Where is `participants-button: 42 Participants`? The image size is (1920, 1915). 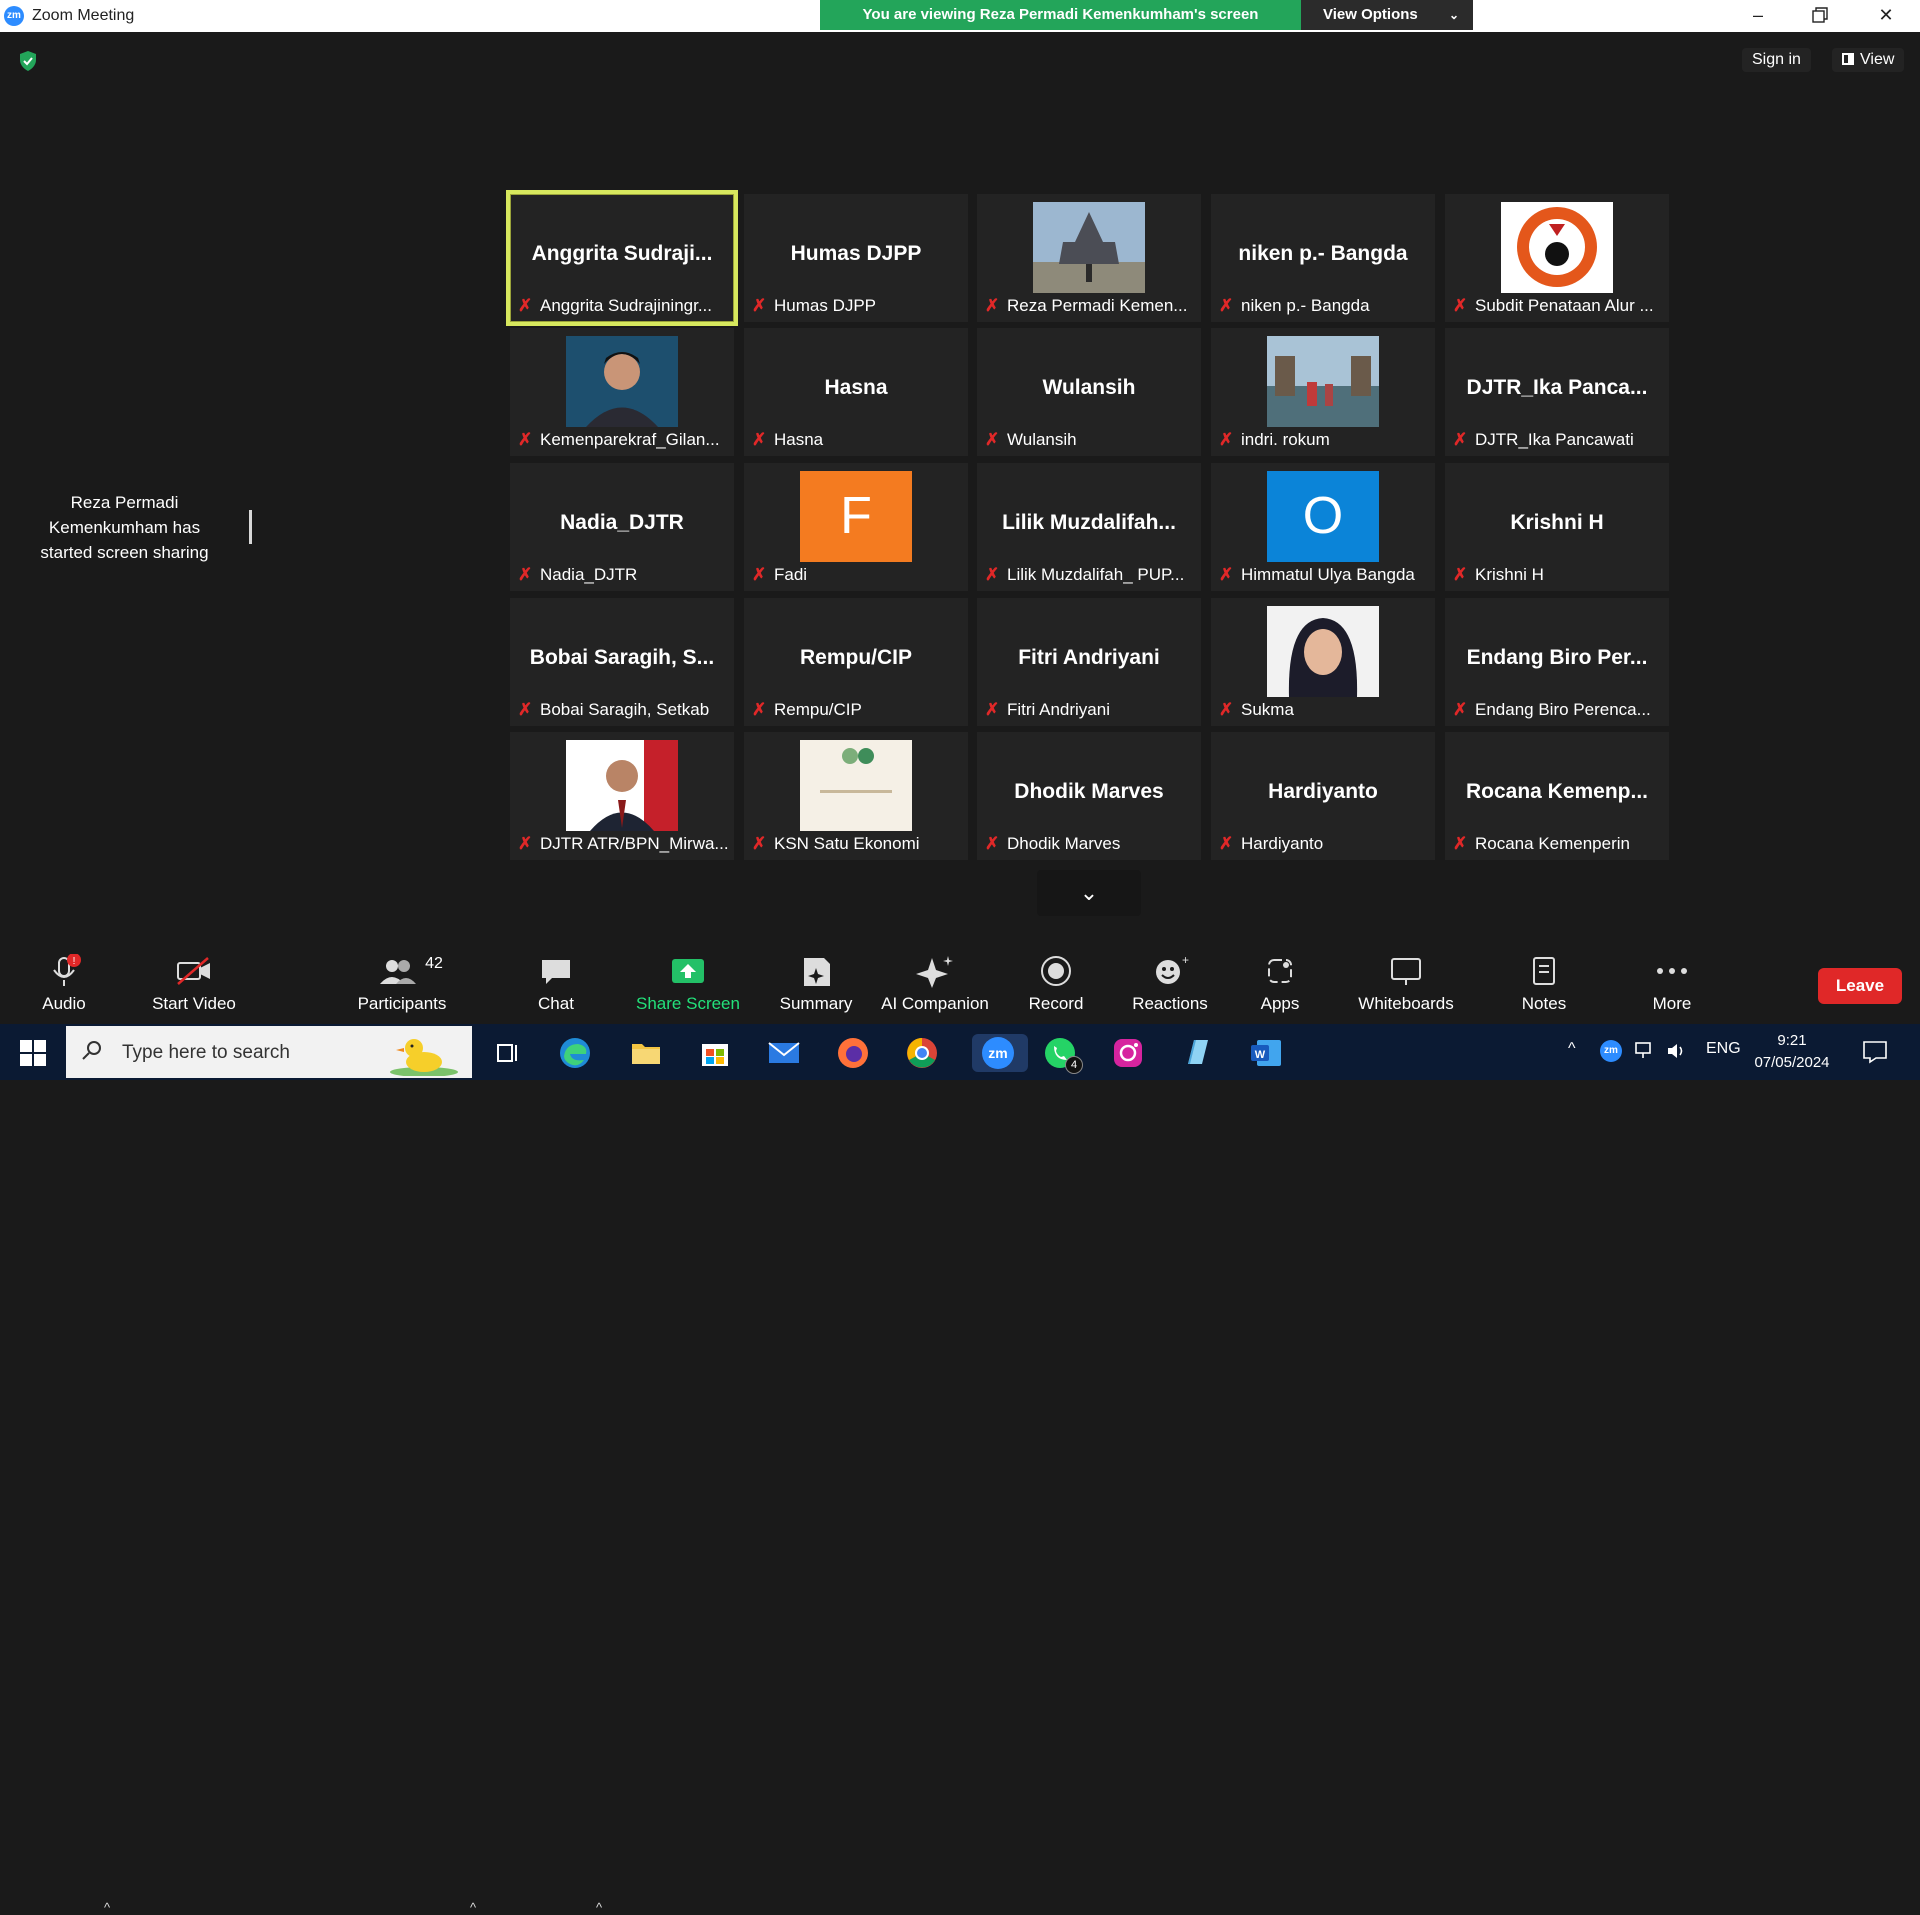
participants-button: 42 Participants is located at coordinates (402, 982).